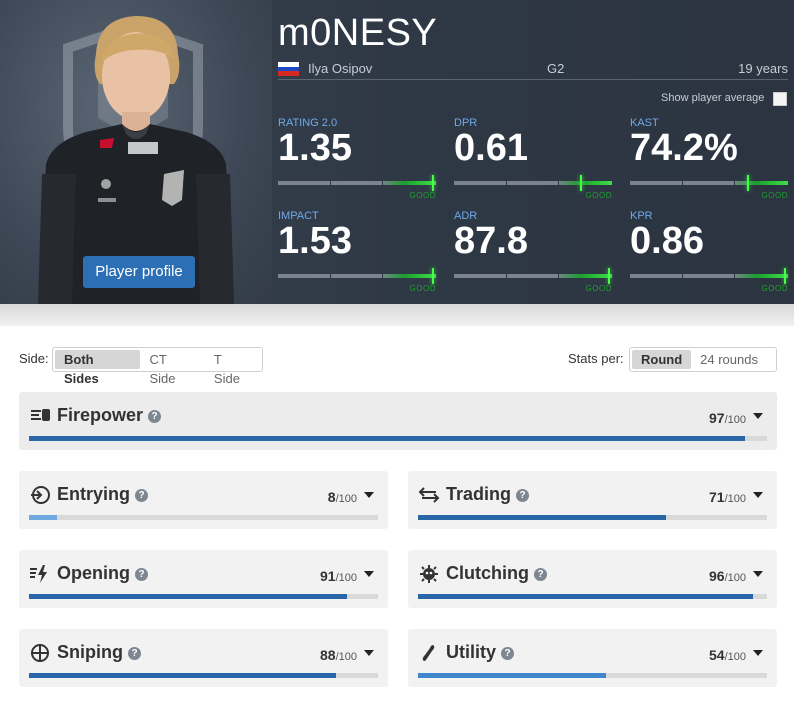  Describe the element at coordinates (99, 652) in the screenshot. I see `category-title: Sniping?` at that location.